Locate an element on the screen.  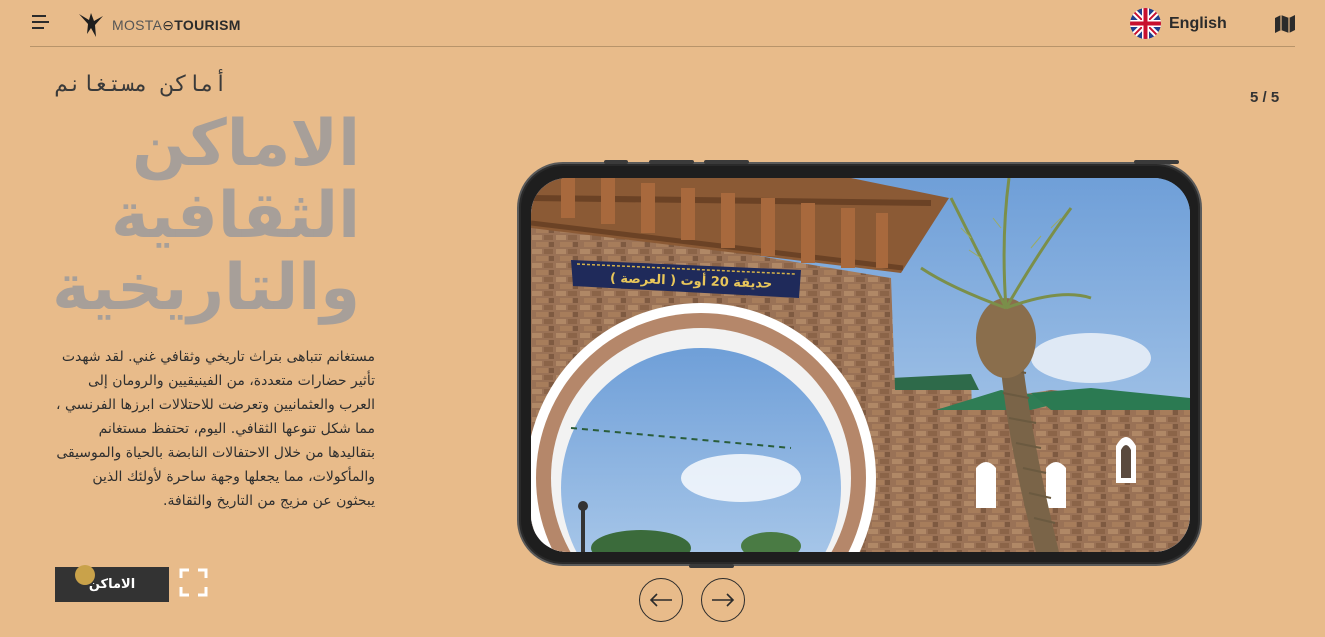
places-button-label: الاماكن is located at coordinates (112, 584).